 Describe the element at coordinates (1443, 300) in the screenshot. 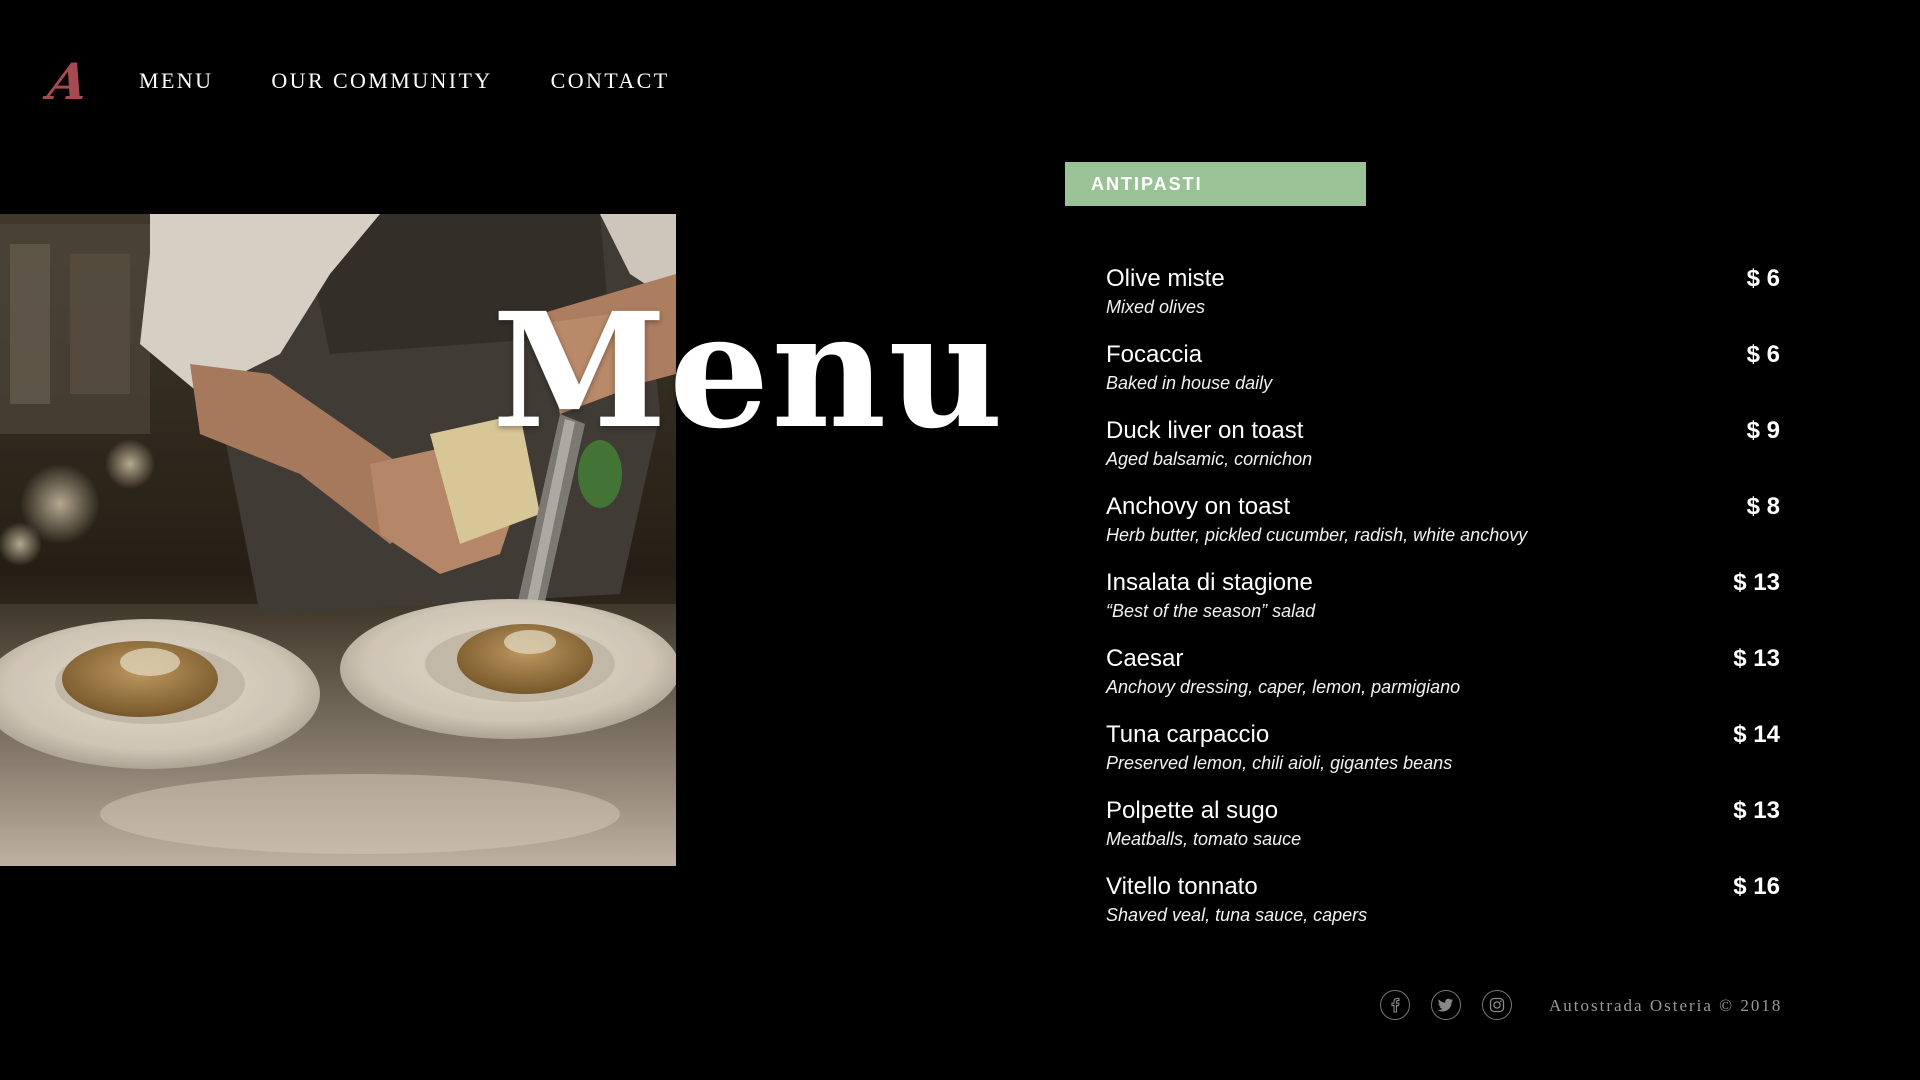

I see `menu-item: Olive miste Mixed olives $ 6` at that location.